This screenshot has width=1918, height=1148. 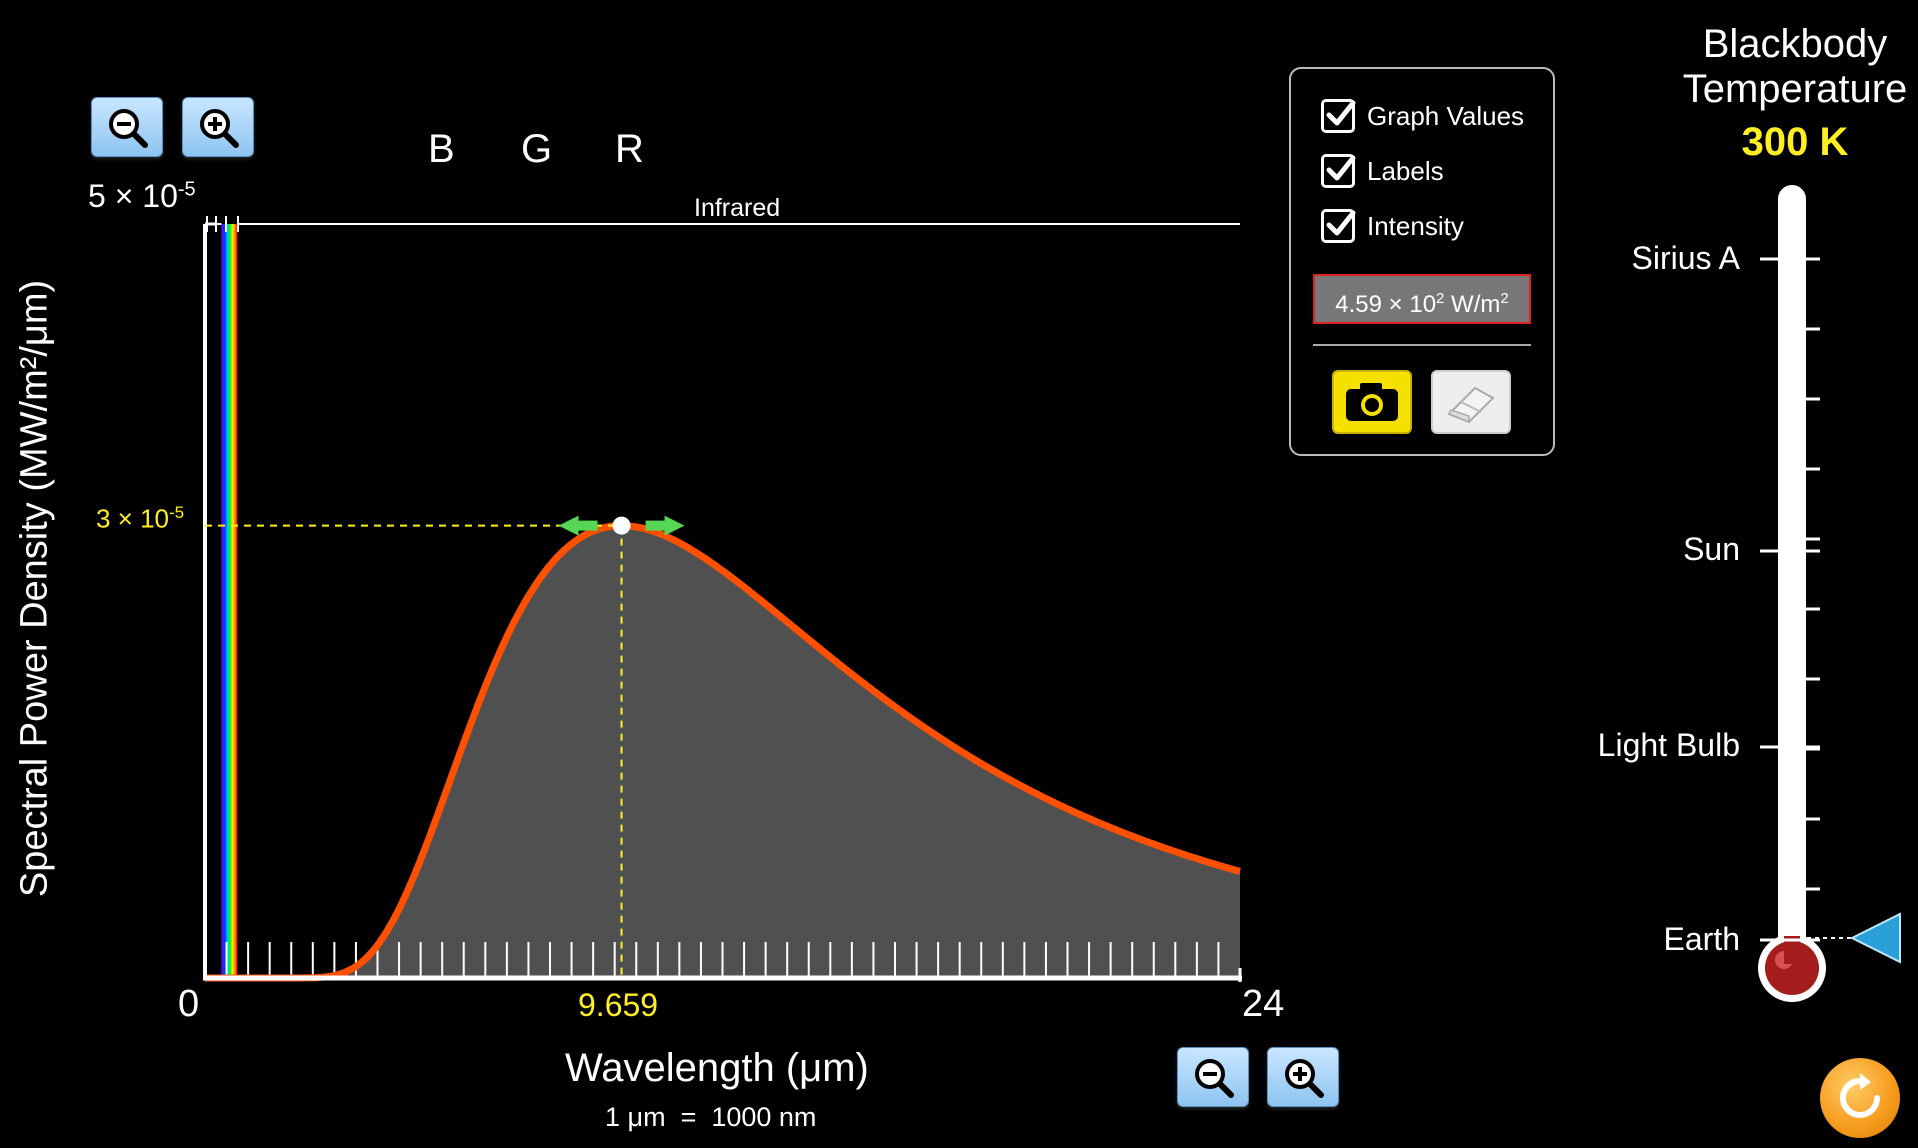 I want to click on snapshot-button, so click(x=1372, y=402).